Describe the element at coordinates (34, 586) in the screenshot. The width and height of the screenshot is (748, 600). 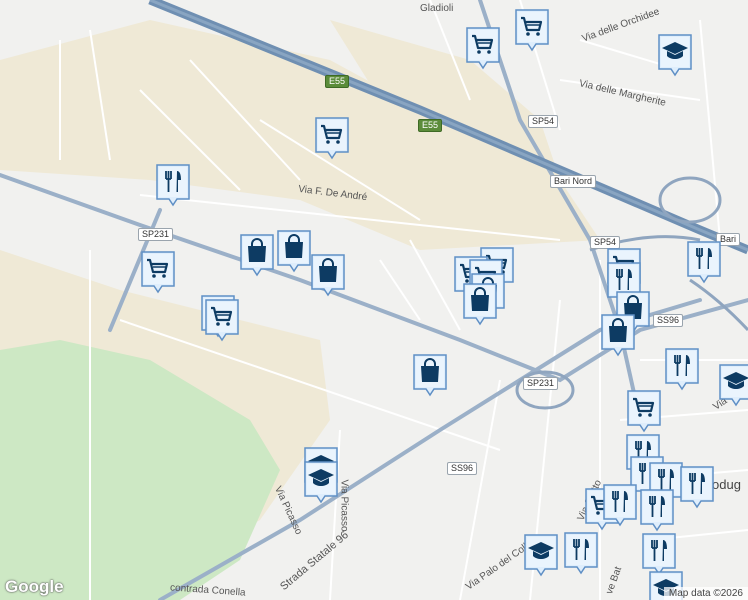
I see `google-logo: Google` at that location.